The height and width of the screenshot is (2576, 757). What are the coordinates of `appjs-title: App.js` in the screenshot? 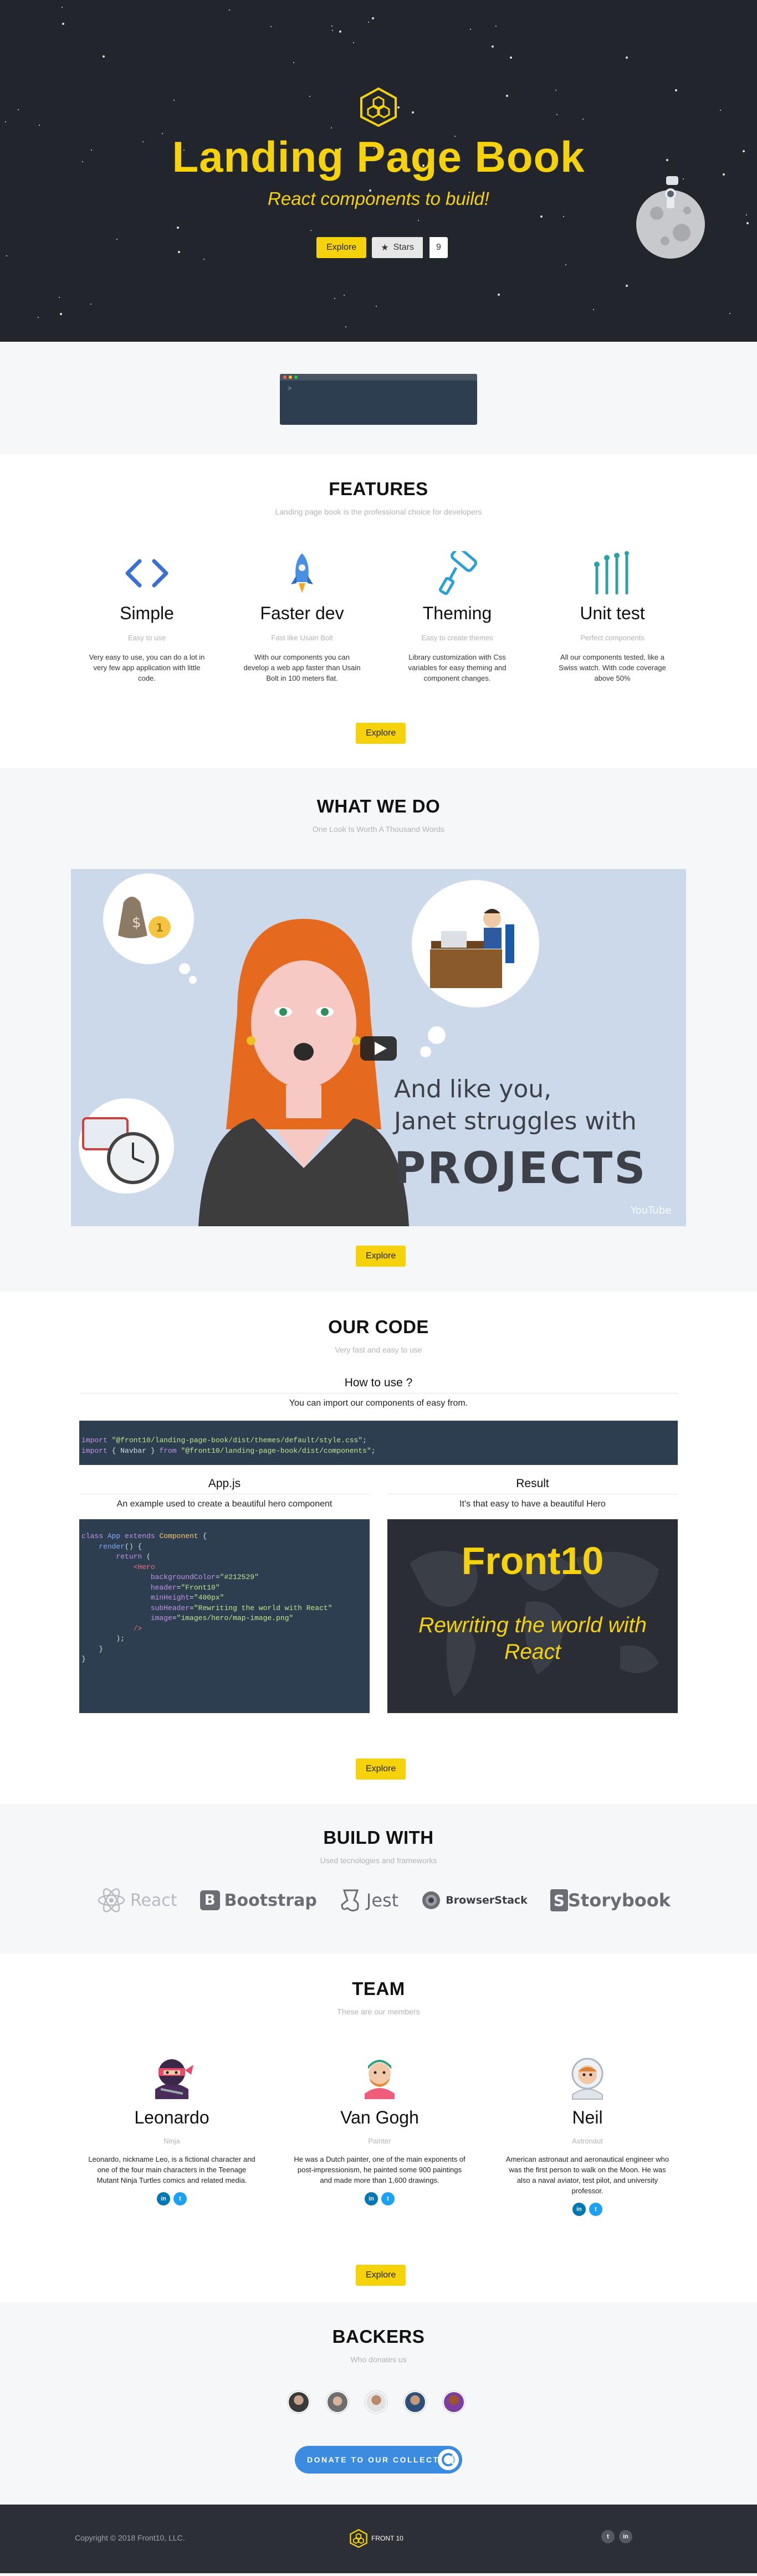 It's located at (225, 1485).